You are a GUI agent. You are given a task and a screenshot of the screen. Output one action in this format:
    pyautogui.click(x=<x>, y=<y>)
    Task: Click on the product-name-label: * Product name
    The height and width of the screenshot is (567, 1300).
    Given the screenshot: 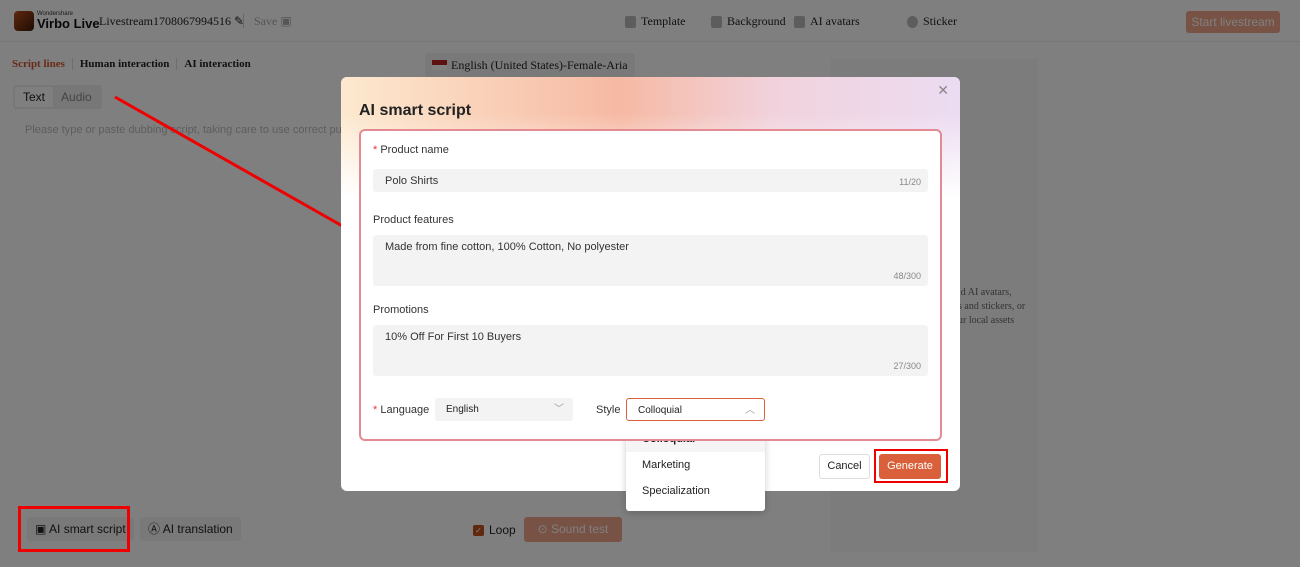 What is the action you would take?
    pyautogui.click(x=411, y=150)
    